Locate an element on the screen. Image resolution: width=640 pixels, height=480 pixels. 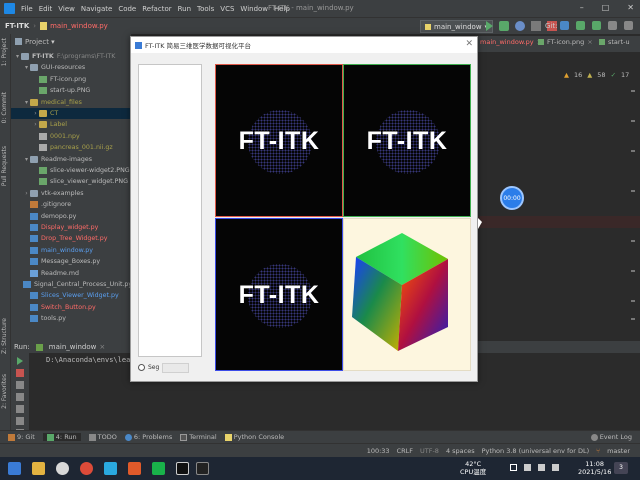
run-config-selector: main_window ▾ is located at coordinates (457, 26).